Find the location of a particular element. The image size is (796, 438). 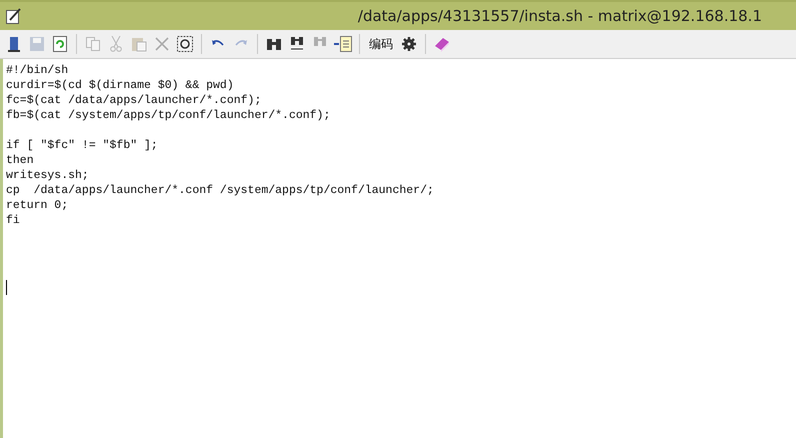

code-line: if [ "$fc" != "$fb" ]; is located at coordinates (82, 145).